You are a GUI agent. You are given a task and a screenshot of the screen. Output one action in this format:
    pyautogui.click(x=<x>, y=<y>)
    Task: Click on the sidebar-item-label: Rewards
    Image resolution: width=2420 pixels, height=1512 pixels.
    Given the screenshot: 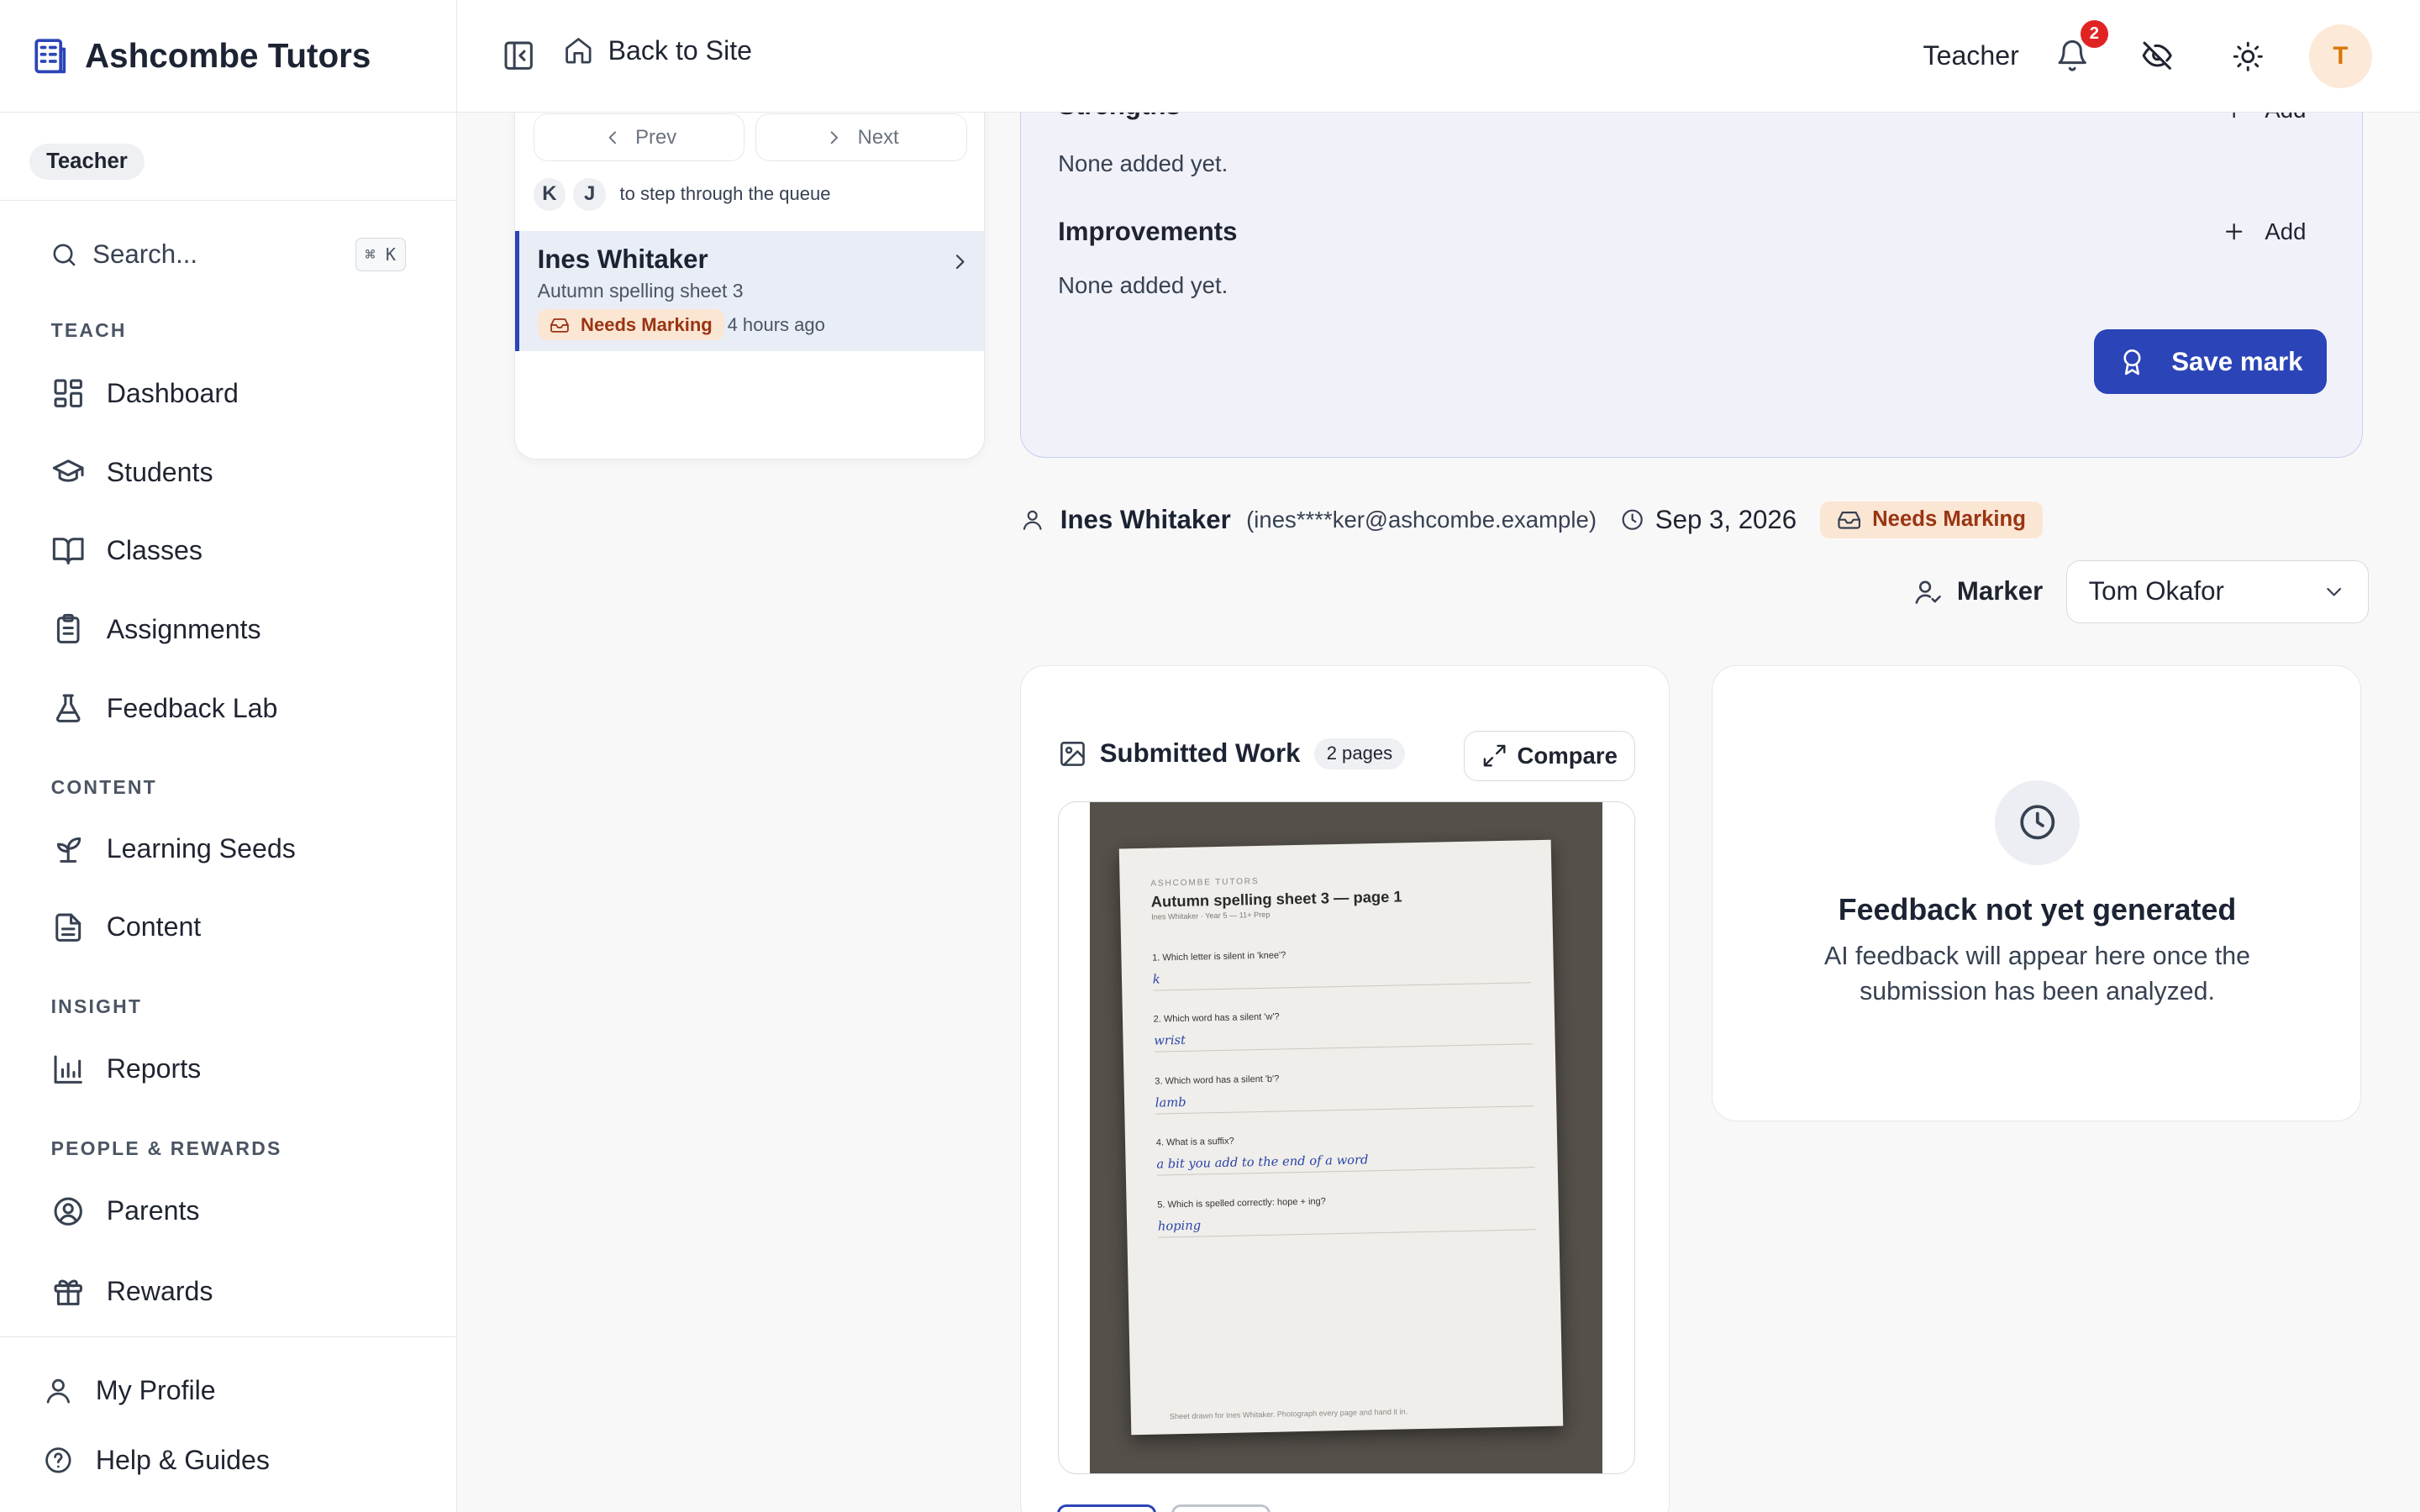 What is the action you would take?
    pyautogui.click(x=159, y=1290)
    